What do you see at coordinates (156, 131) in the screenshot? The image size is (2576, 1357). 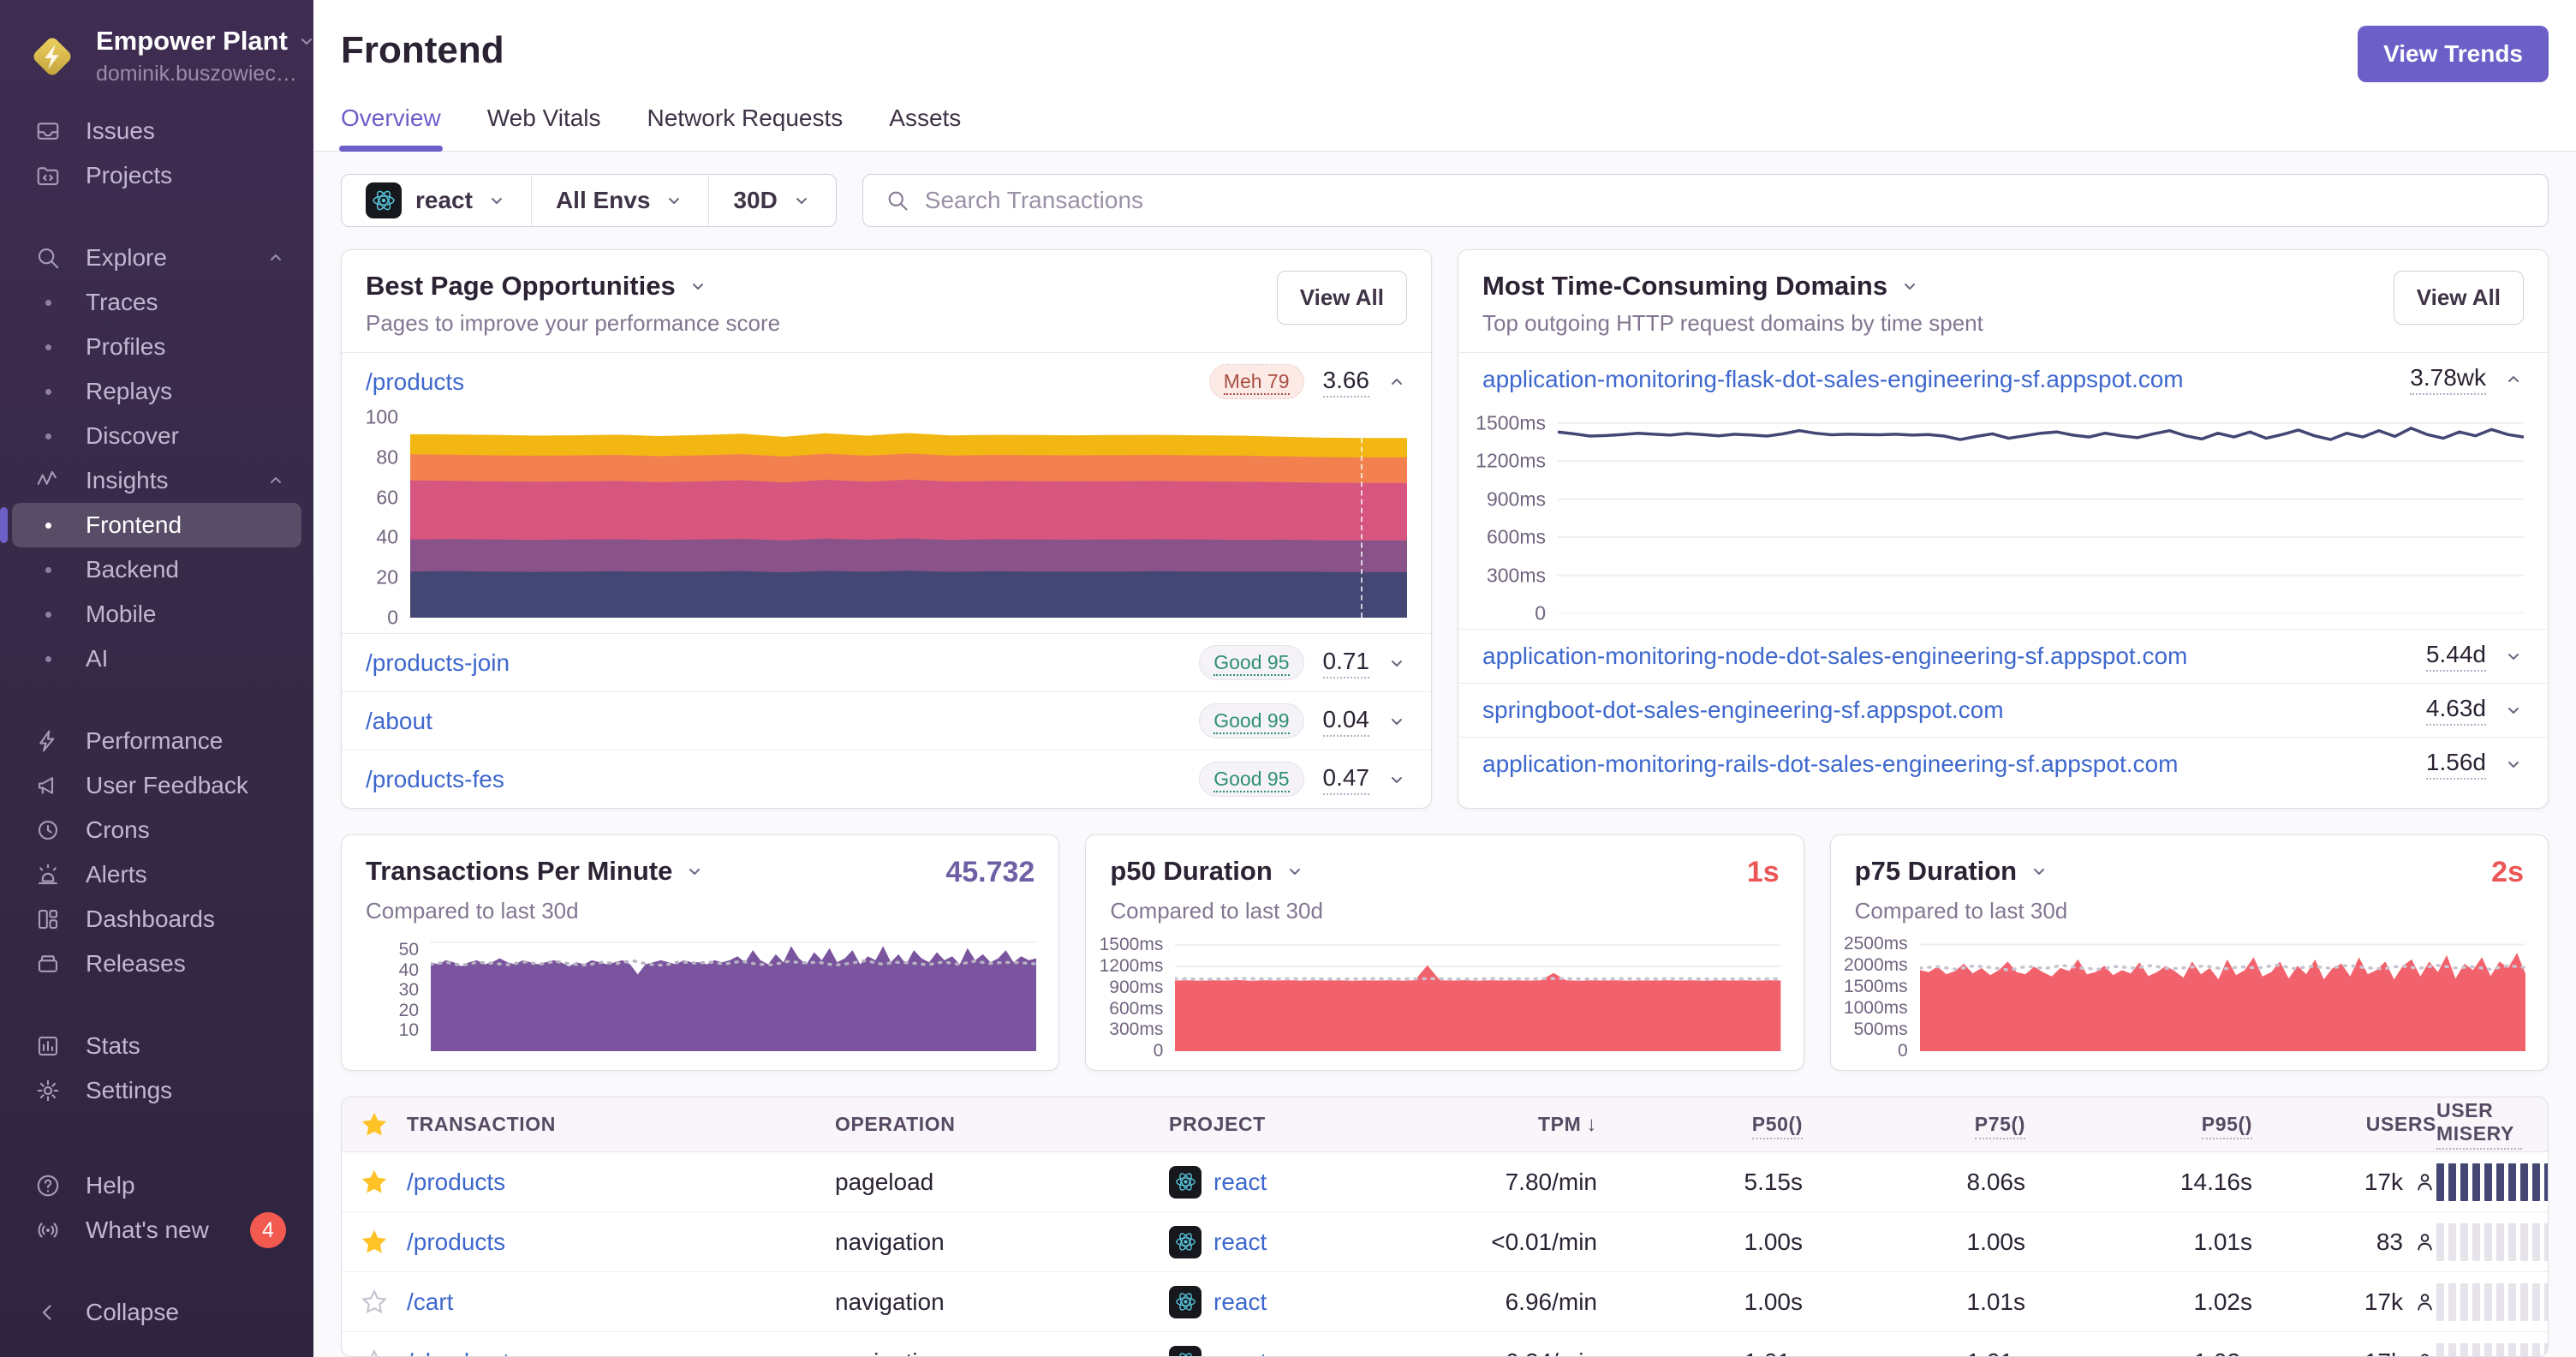 I see `sidebar-item-issues: Issues` at bounding box center [156, 131].